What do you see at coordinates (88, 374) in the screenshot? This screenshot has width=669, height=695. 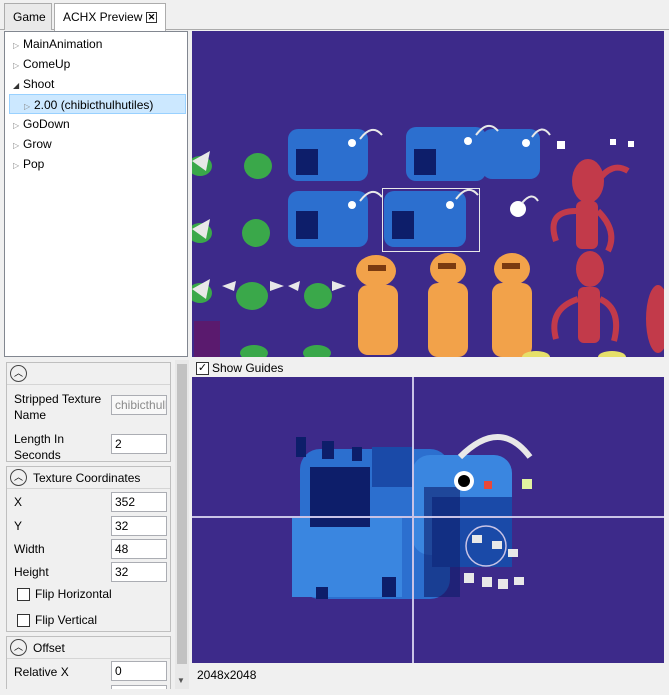 I see `property-group-general-header: ︿` at bounding box center [88, 374].